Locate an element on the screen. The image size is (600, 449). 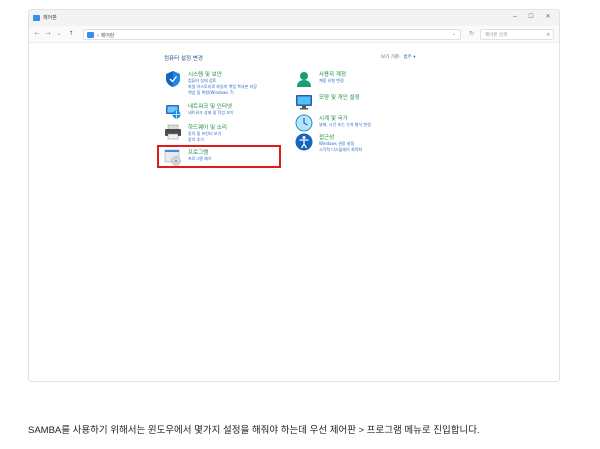
control-panel-icon is located at coordinates (36, 18).